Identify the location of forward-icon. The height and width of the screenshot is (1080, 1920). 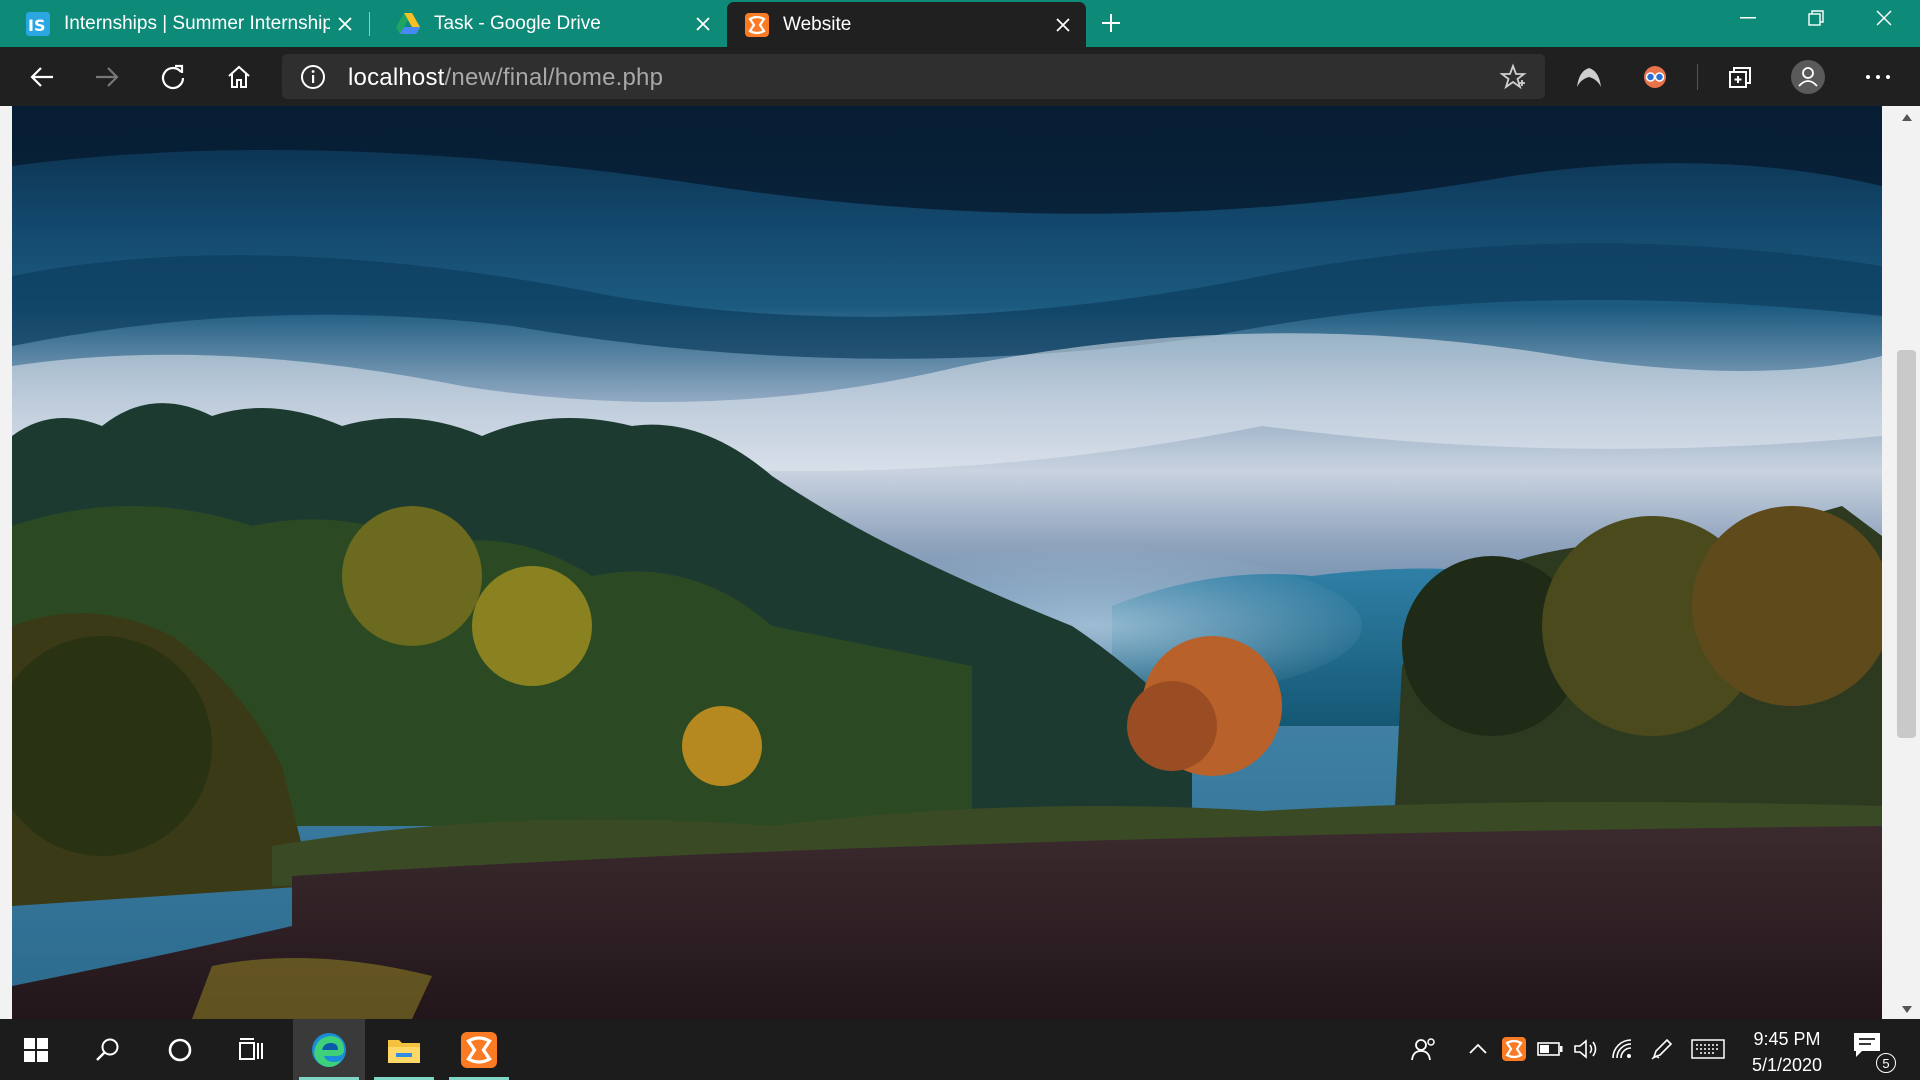
(107, 77).